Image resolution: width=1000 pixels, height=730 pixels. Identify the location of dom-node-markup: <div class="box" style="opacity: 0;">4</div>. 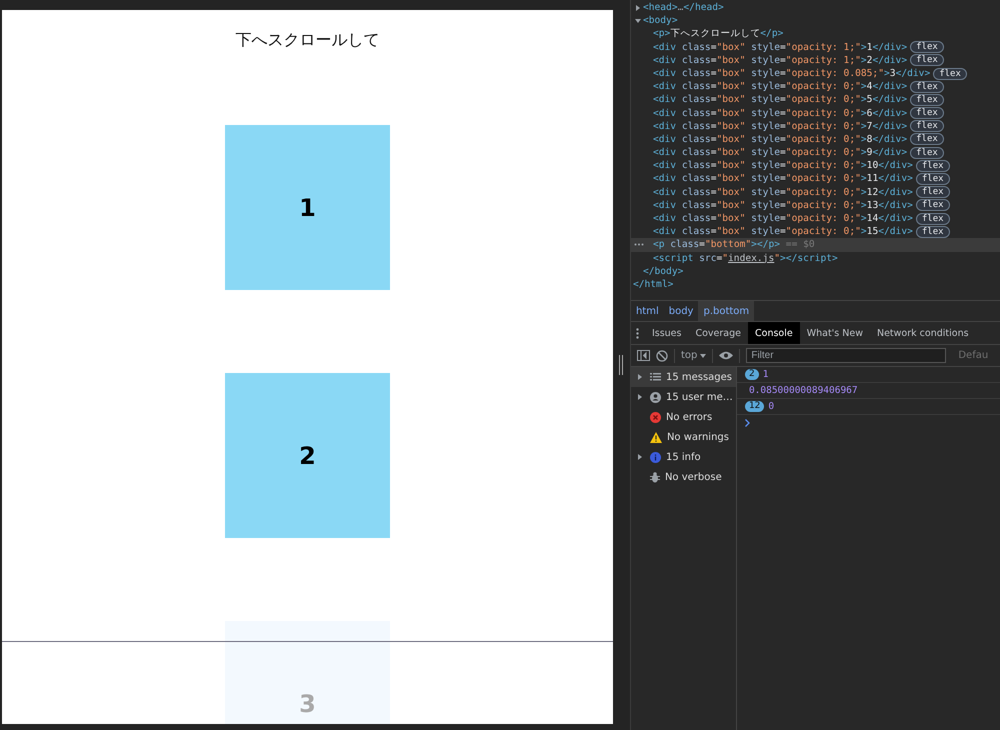
(780, 87).